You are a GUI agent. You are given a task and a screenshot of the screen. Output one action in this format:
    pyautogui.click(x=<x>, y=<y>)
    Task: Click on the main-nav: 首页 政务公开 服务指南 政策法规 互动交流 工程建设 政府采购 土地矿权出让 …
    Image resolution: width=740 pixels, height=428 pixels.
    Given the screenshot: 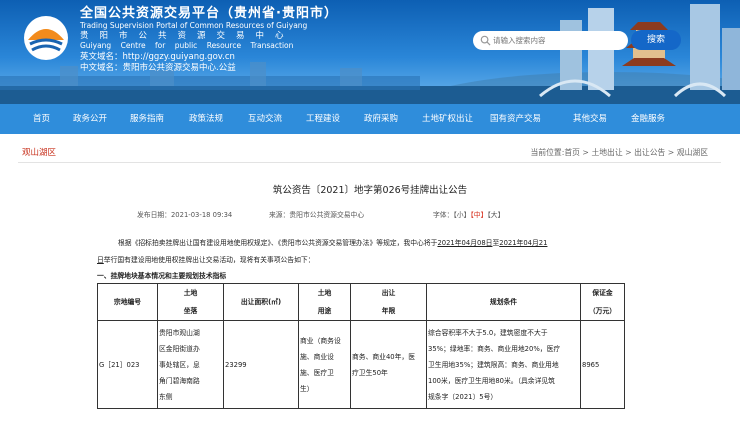 What is the action you would take?
    pyautogui.click(x=370, y=119)
    